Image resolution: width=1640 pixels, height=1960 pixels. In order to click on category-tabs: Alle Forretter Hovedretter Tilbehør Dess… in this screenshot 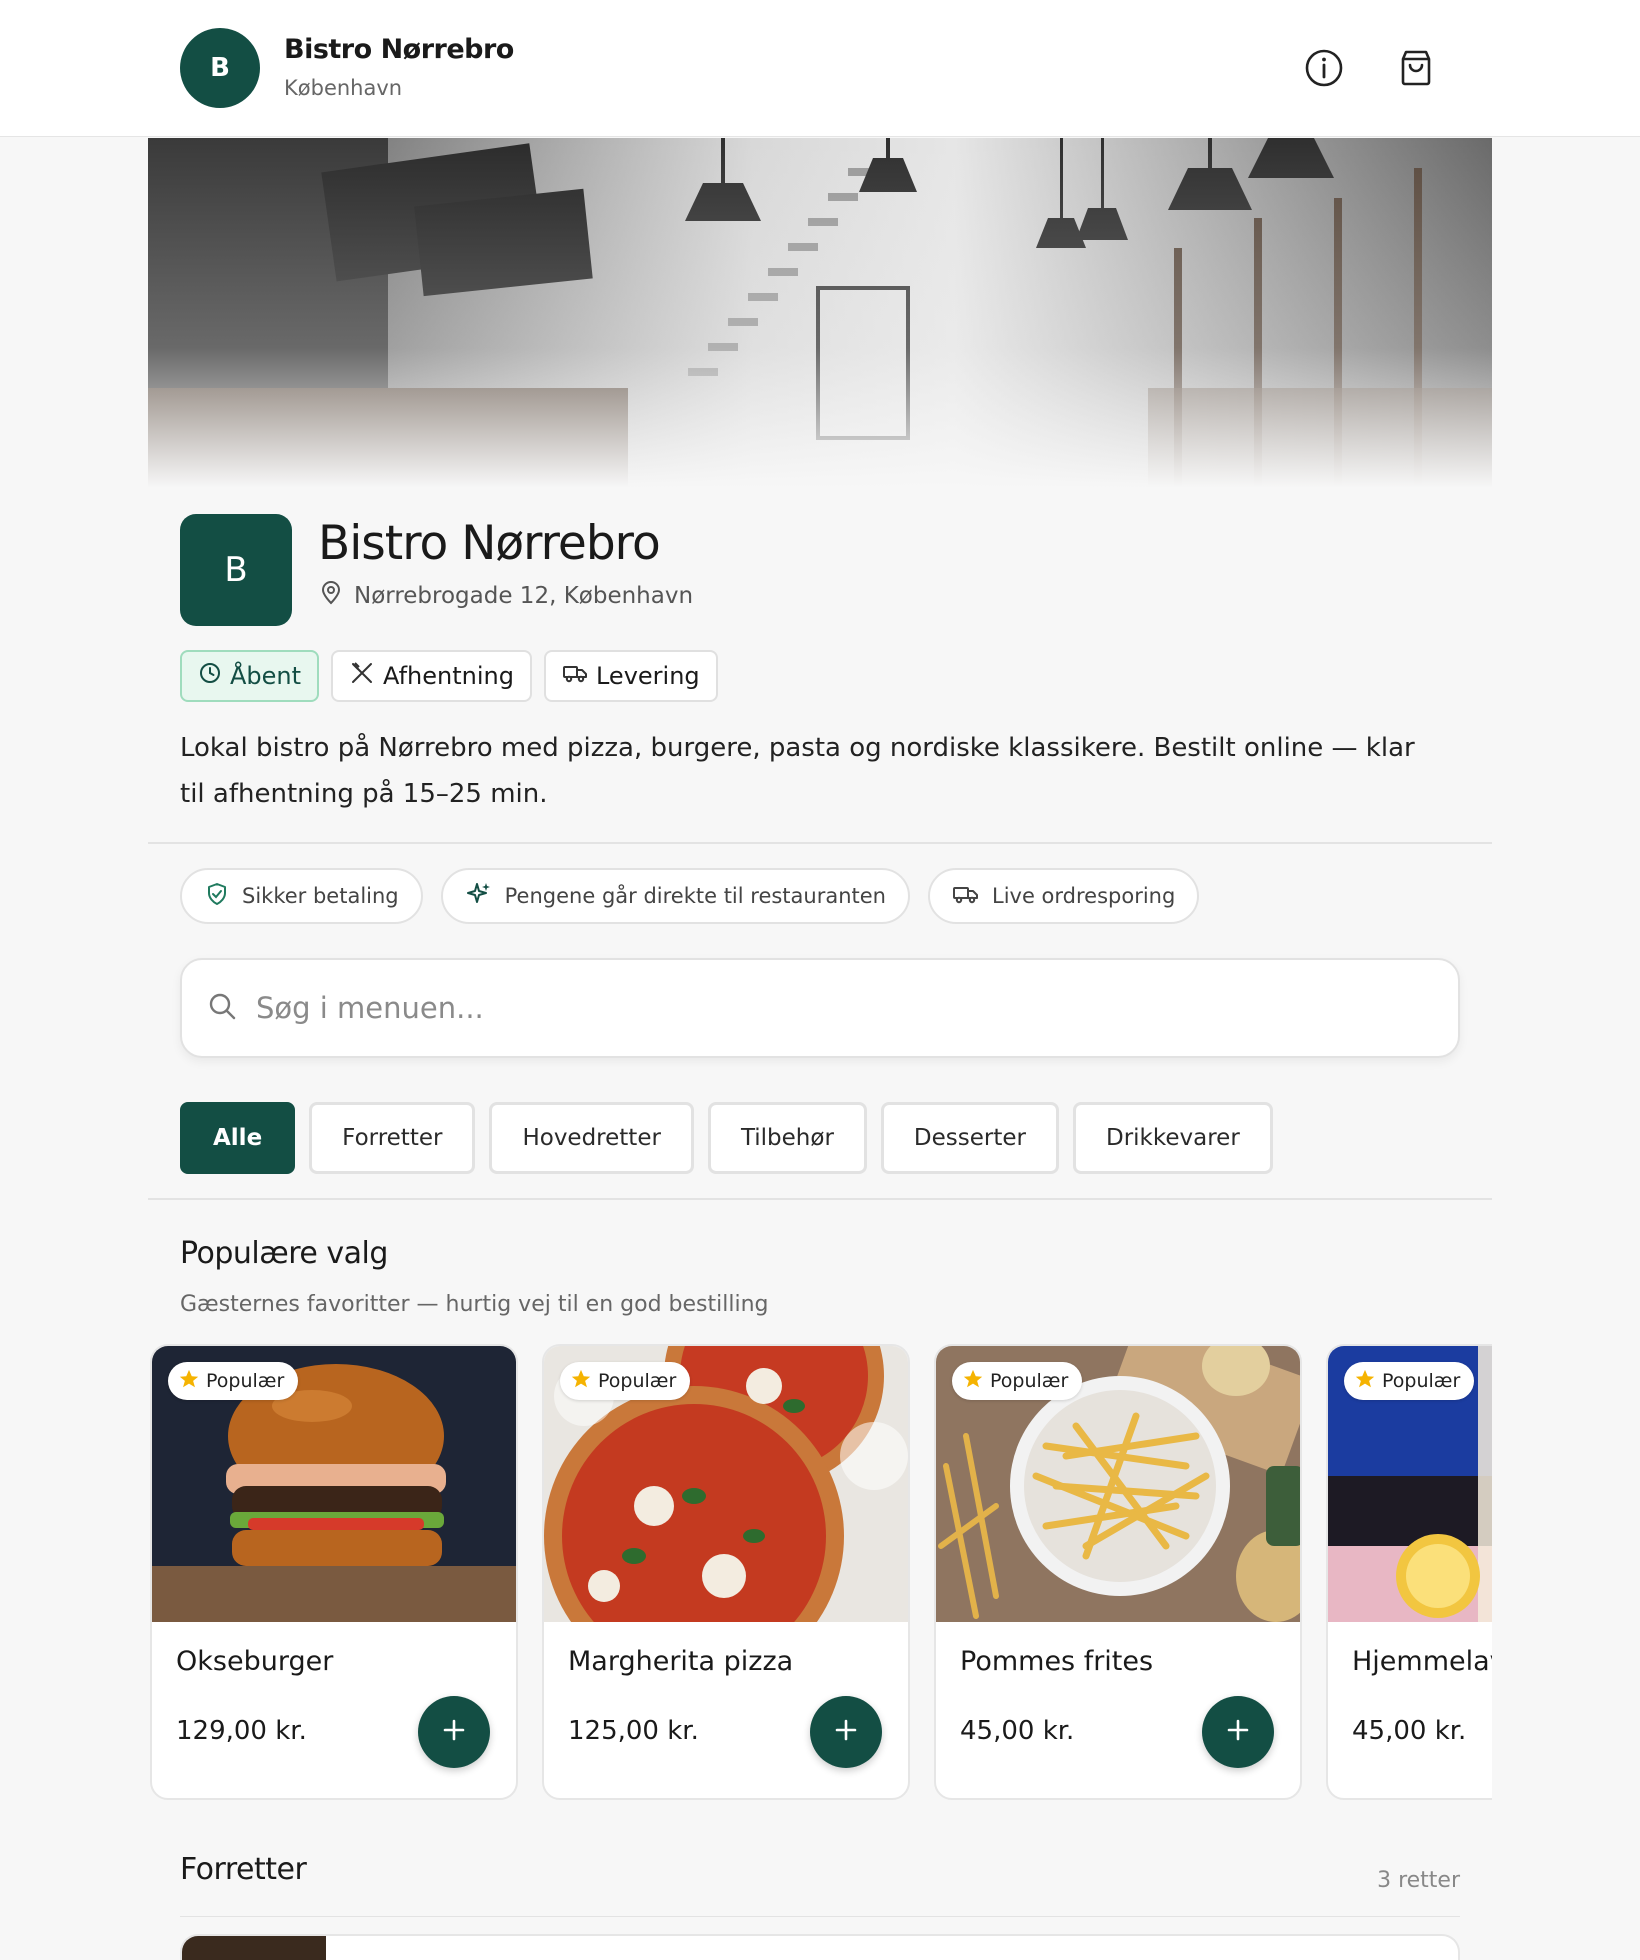, I will do `click(726, 1138)`.